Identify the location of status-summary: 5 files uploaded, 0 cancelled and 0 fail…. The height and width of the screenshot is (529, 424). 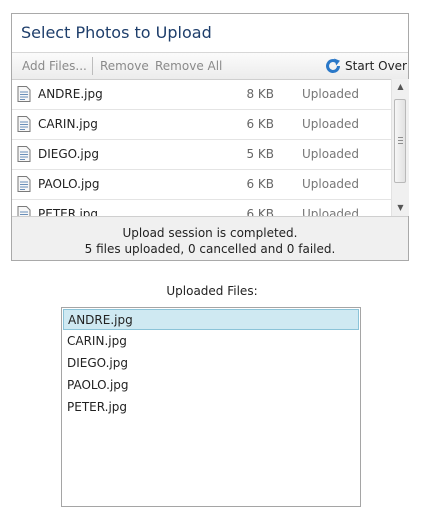
(210, 249).